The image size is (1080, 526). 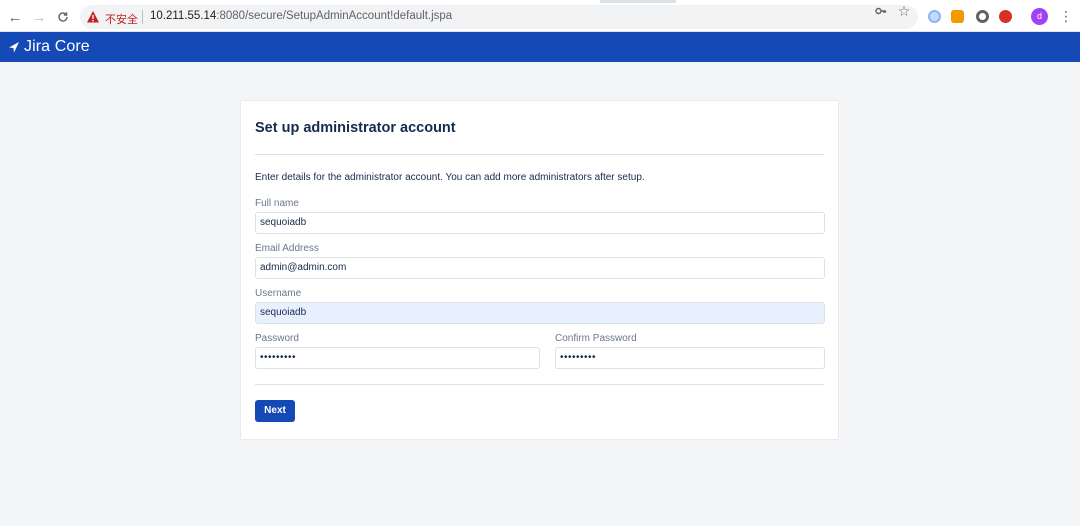 I want to click on key-icon, so click(x=881, y=13).